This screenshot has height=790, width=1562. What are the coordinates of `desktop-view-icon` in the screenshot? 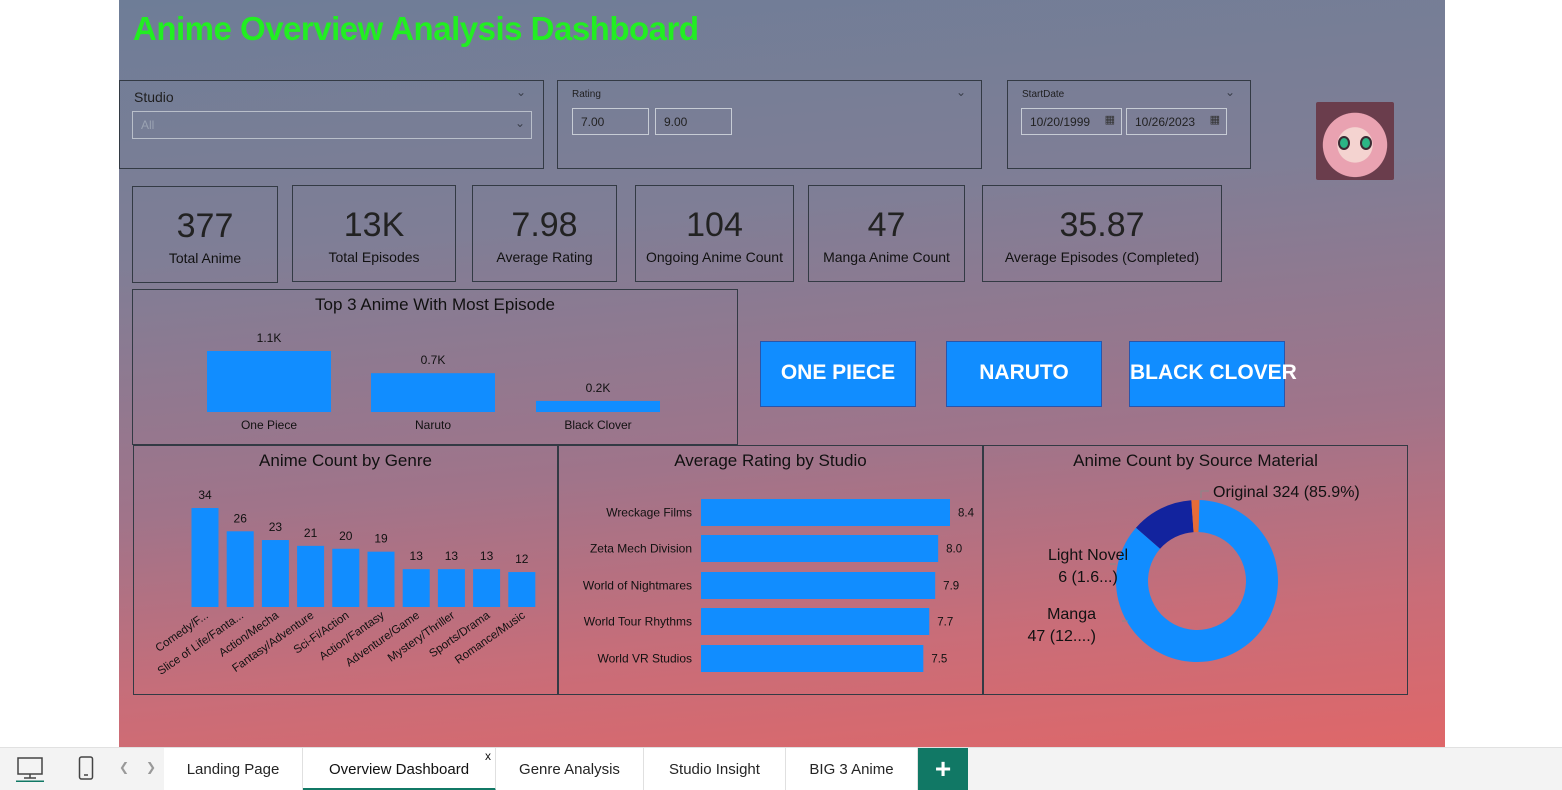 It's located at (30, 771).